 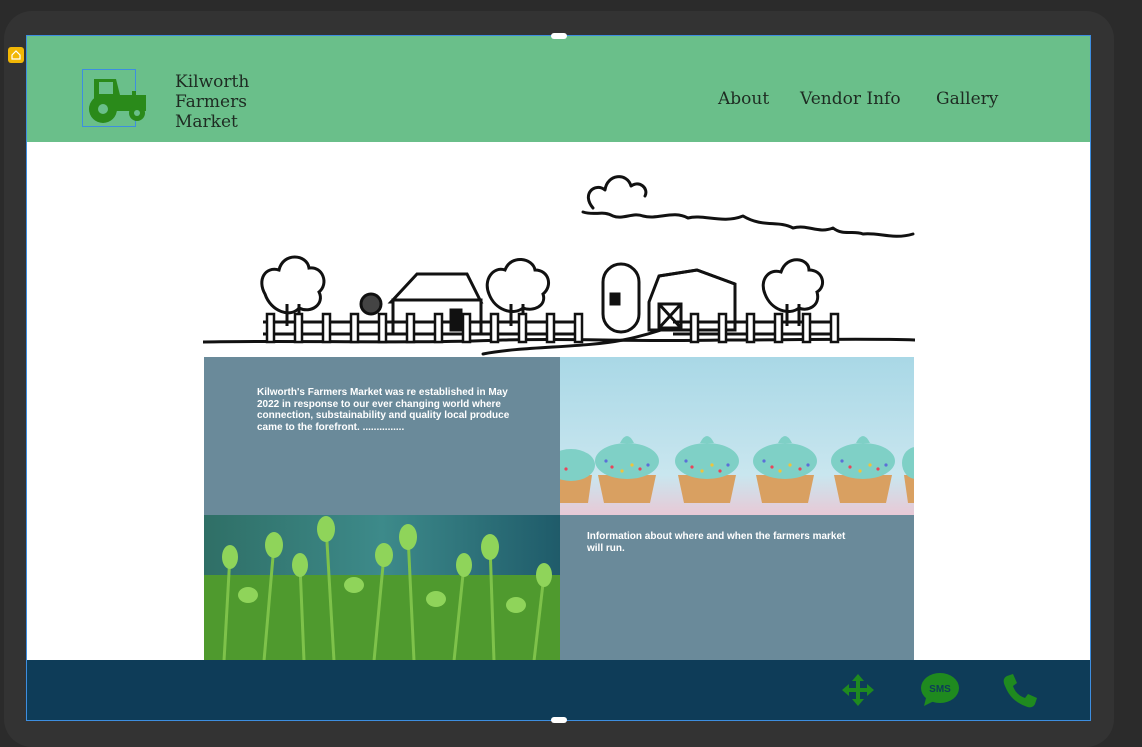 What do you see at coordinates (16, 55) in the screenshot?
I see `home-icon` at bounding box center [16, 55].